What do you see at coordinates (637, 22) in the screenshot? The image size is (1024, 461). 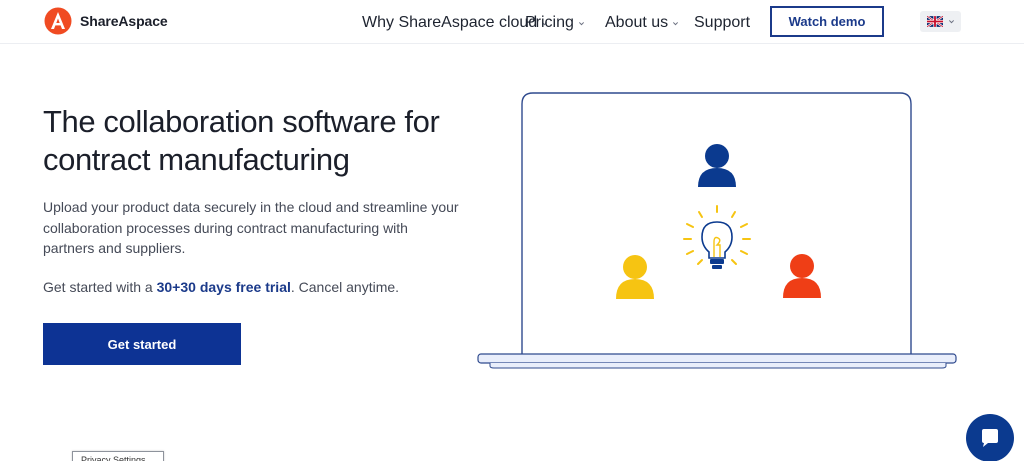 I see `nav-about-us-label: About us` at bounding box center [637, 22].